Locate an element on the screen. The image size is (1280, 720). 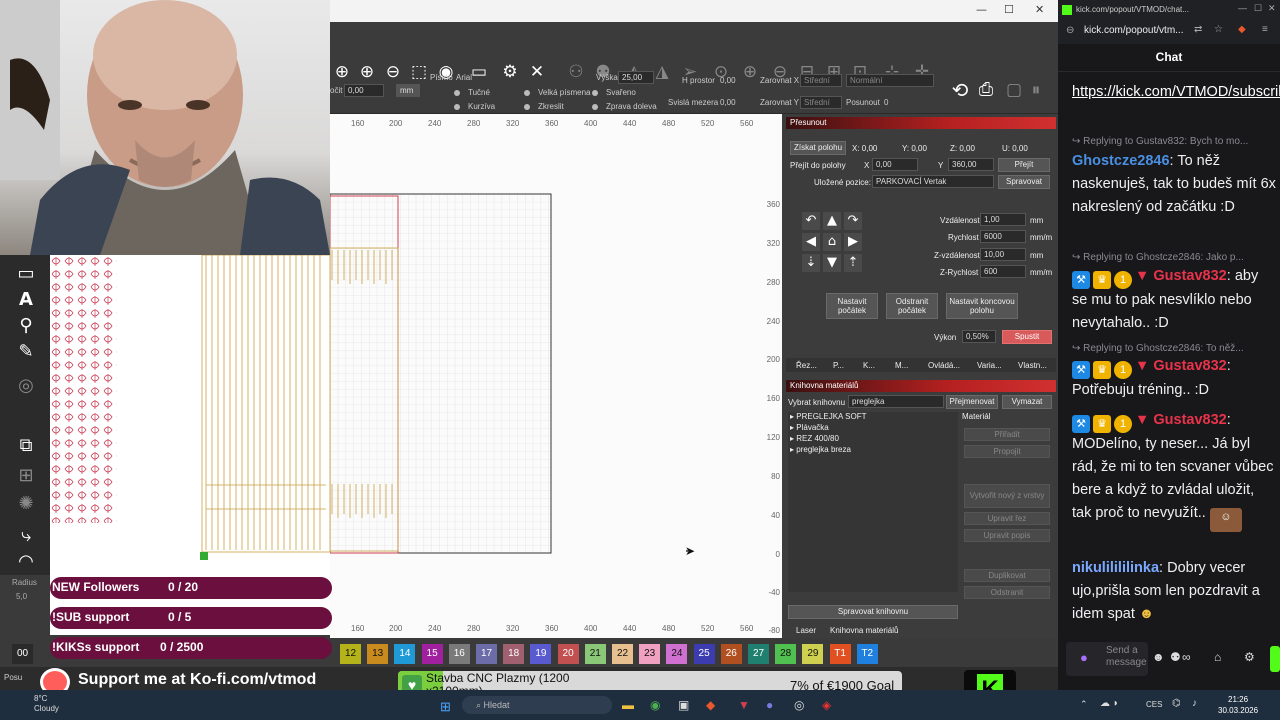
tree-item: ▸ Plávačka is located at coordinates (809, 427).